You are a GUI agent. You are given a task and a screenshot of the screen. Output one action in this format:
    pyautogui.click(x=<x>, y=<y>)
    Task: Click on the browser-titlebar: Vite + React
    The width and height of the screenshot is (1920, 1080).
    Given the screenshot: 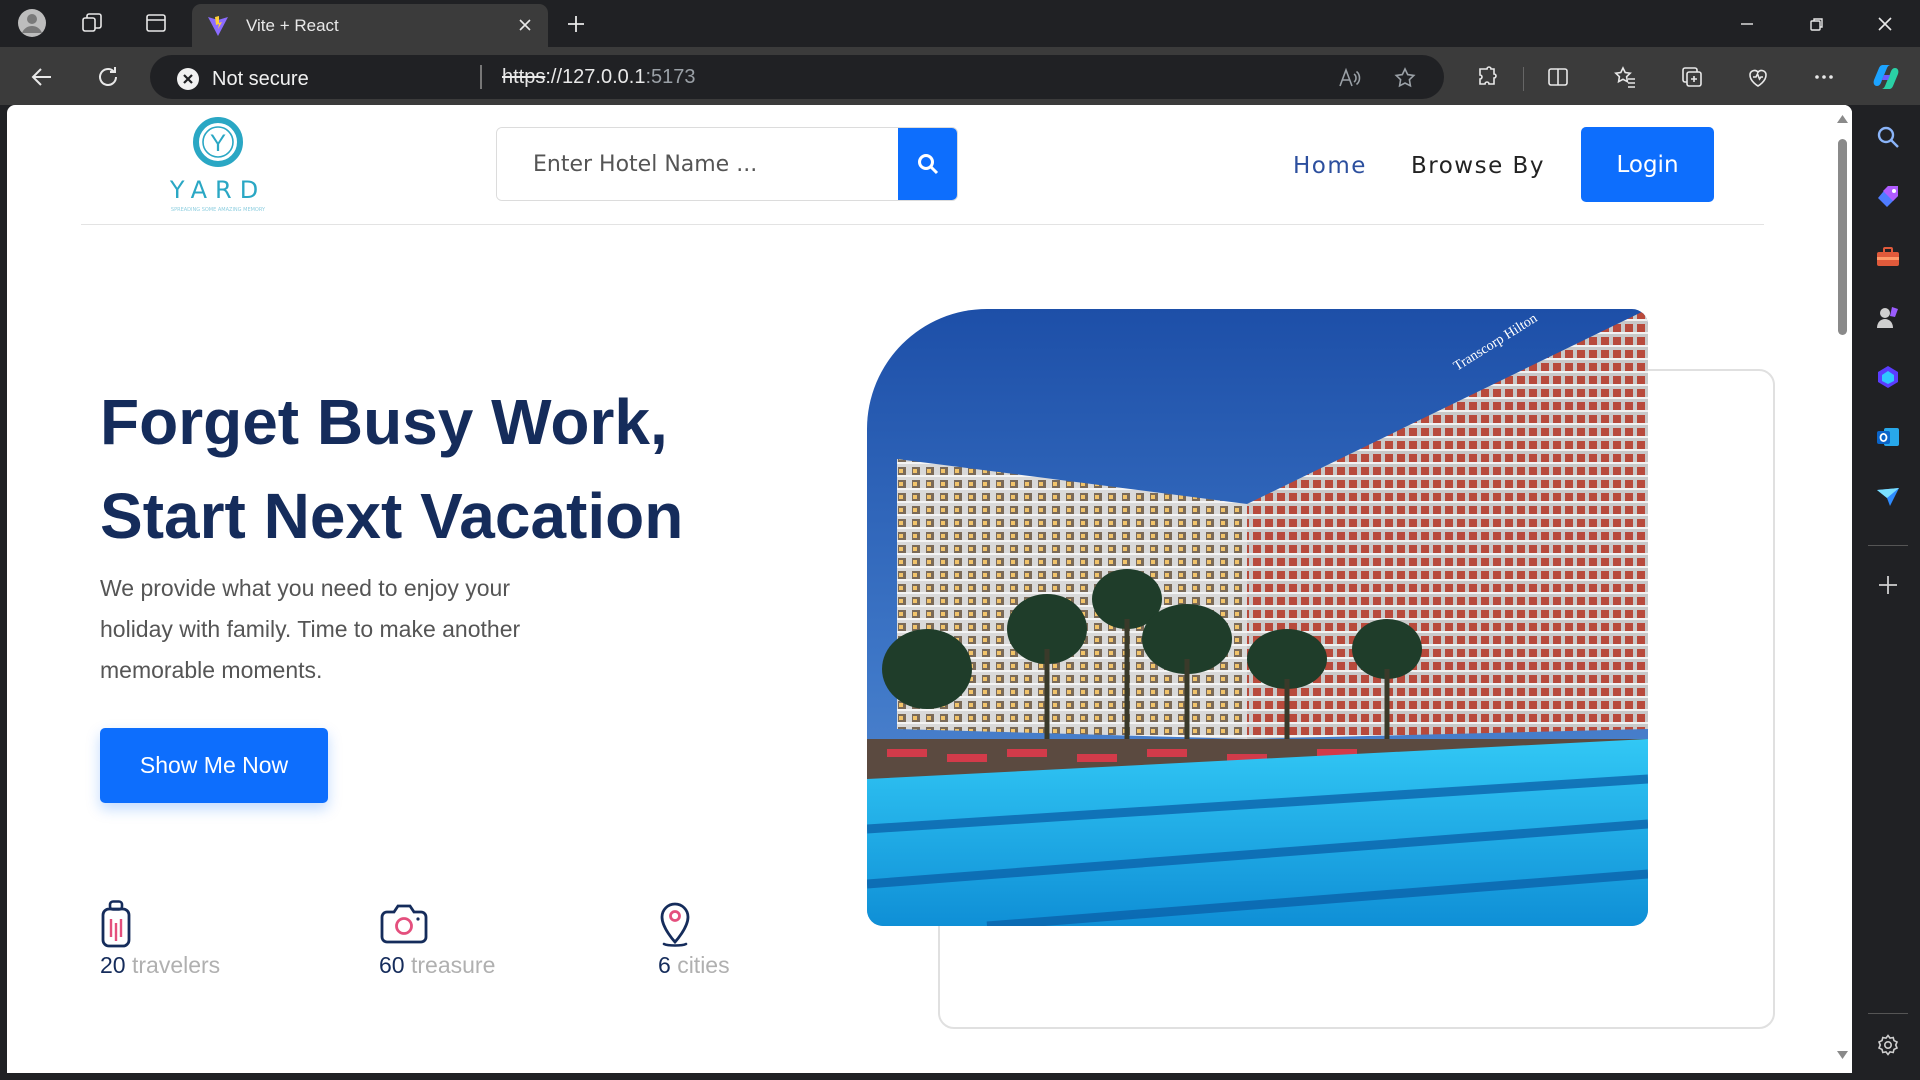 What is the action you would take?
    pyautogui.click(x=960, y=23)
    